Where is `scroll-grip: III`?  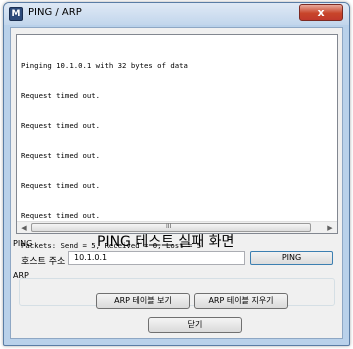 scroll-grip: III is located at coordinates (169, 226).